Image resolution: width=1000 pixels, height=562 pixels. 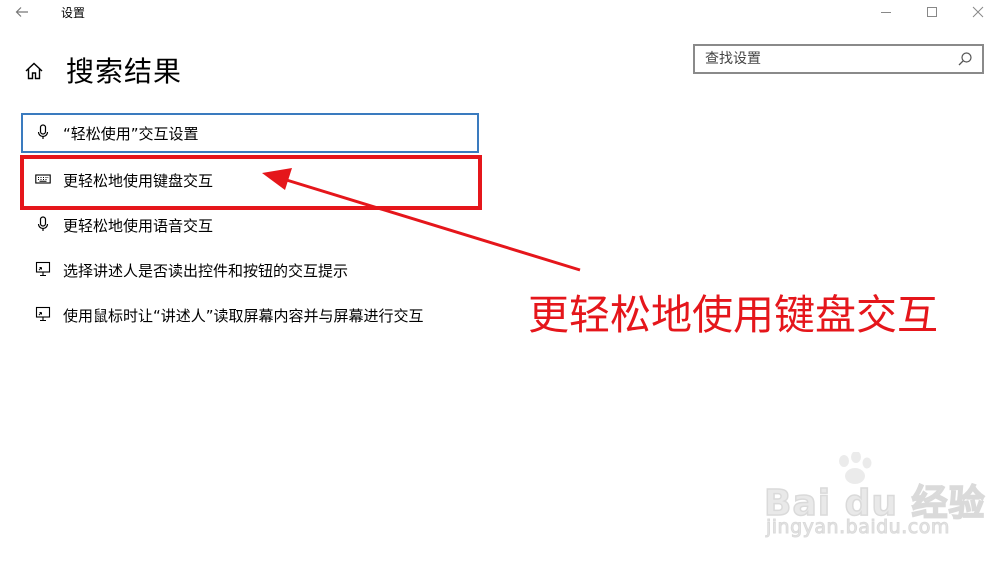 I want to click on result-item-ease-of-access-interaction: “轻松使用”交互设置, so click(x=250, y=133).